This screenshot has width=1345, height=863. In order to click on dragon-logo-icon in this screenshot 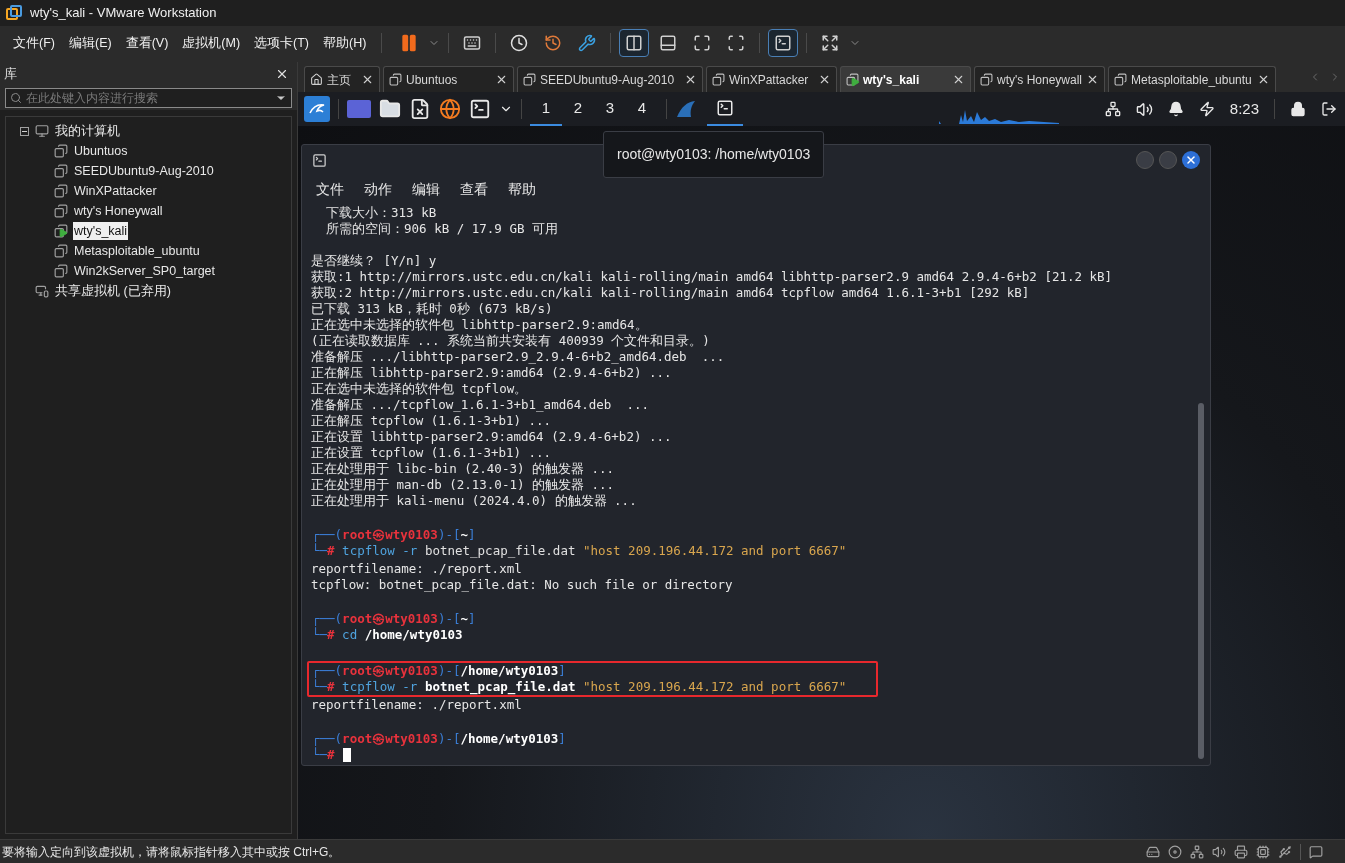, I will do `click(317, 109)`.